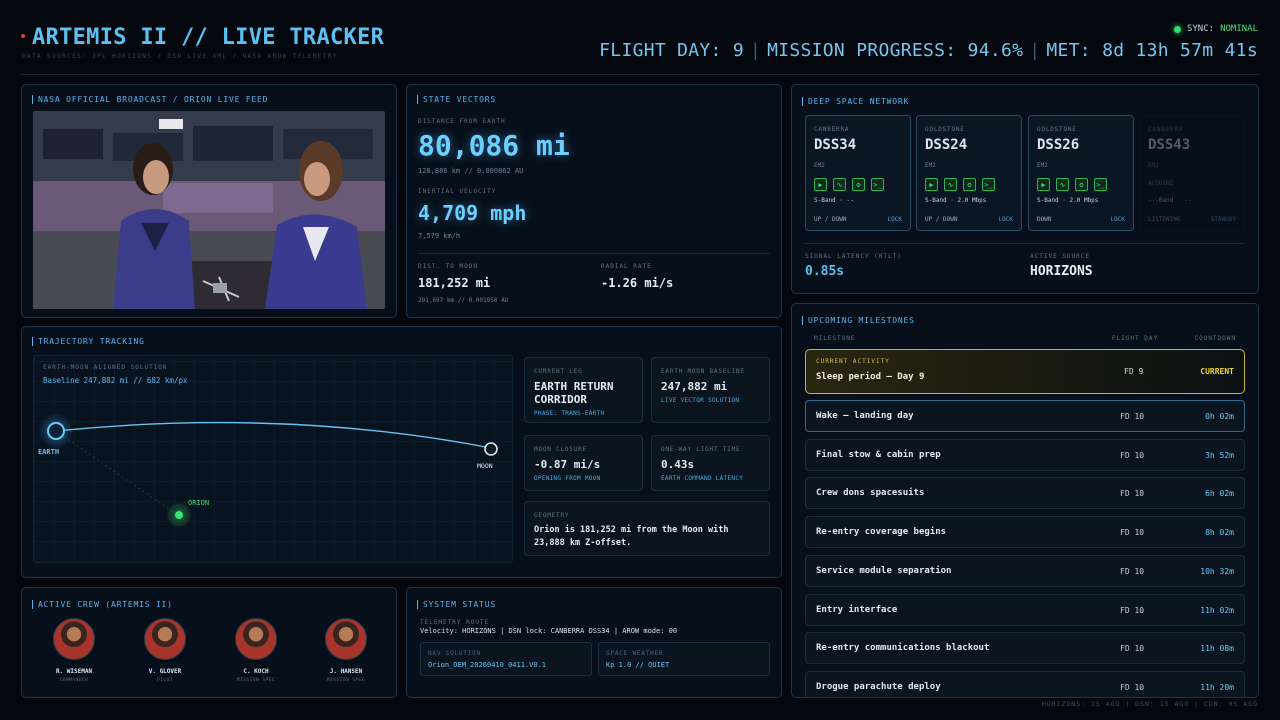 The image size is (1280, 720). I want to click on crew-name: R. WISEMAN, so click(74, 671).